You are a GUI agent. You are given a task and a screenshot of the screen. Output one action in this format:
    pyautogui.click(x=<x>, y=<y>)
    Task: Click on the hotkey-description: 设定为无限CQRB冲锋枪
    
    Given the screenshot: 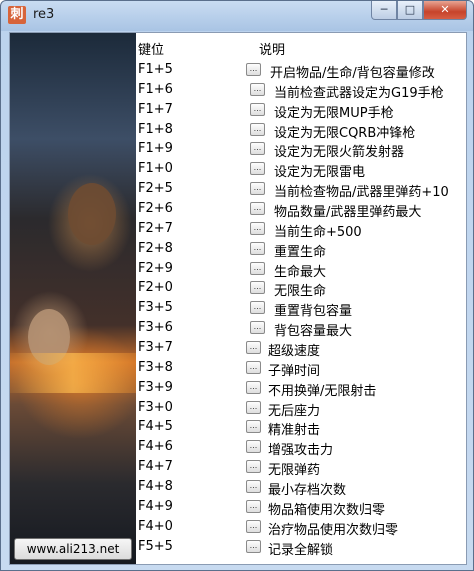 What is the action you would take?
    pyautogui.click(x=345, y=133)
    